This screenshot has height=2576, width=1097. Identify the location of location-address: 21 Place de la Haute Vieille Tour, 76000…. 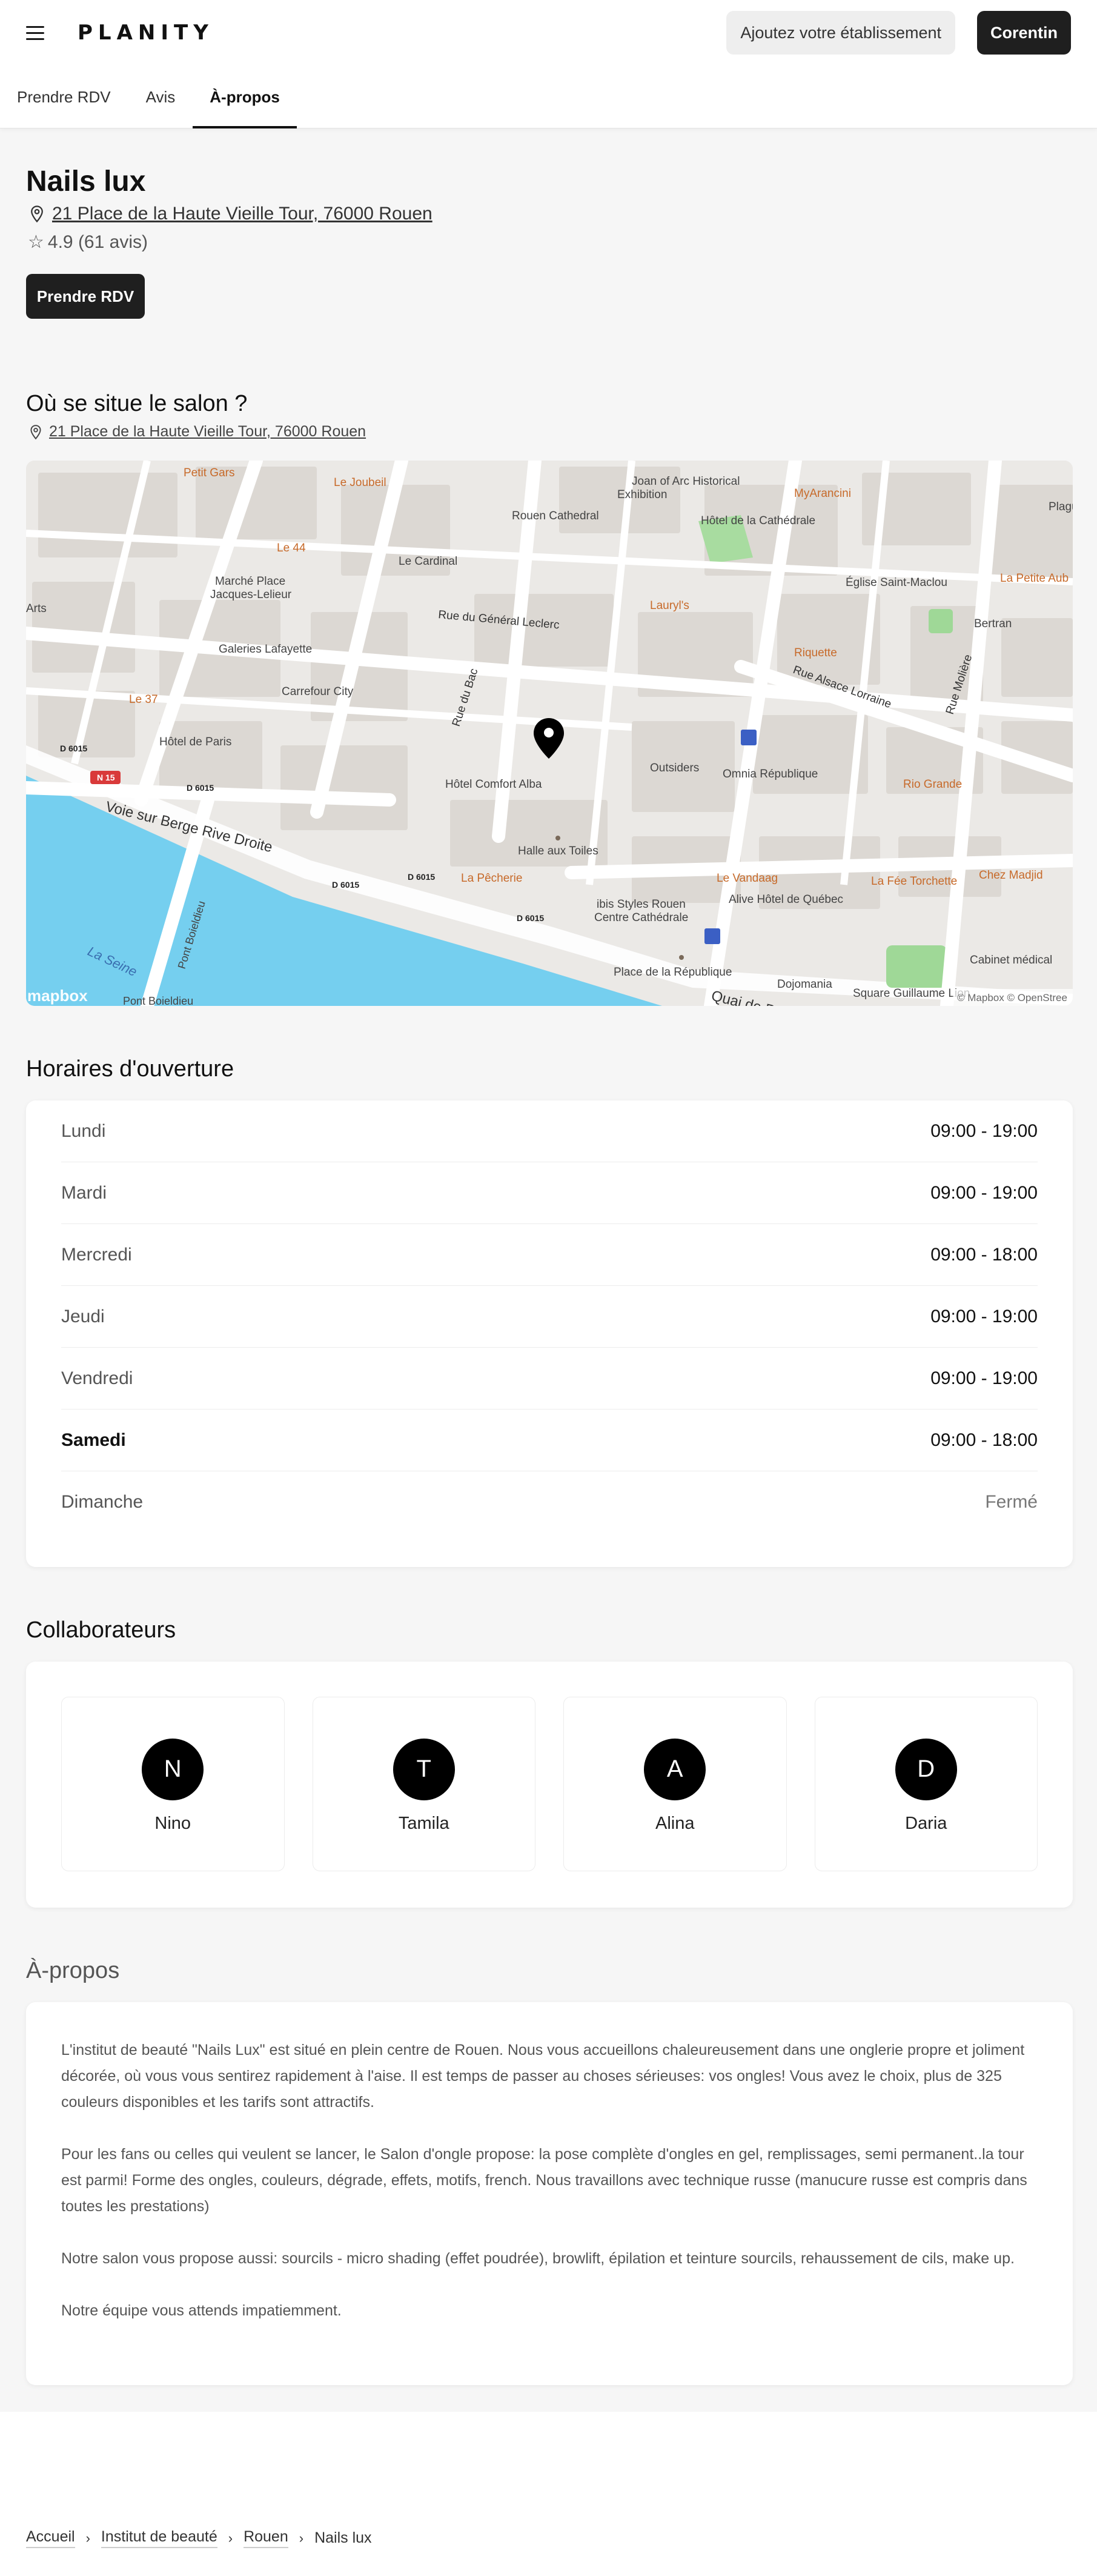
(197, 432).